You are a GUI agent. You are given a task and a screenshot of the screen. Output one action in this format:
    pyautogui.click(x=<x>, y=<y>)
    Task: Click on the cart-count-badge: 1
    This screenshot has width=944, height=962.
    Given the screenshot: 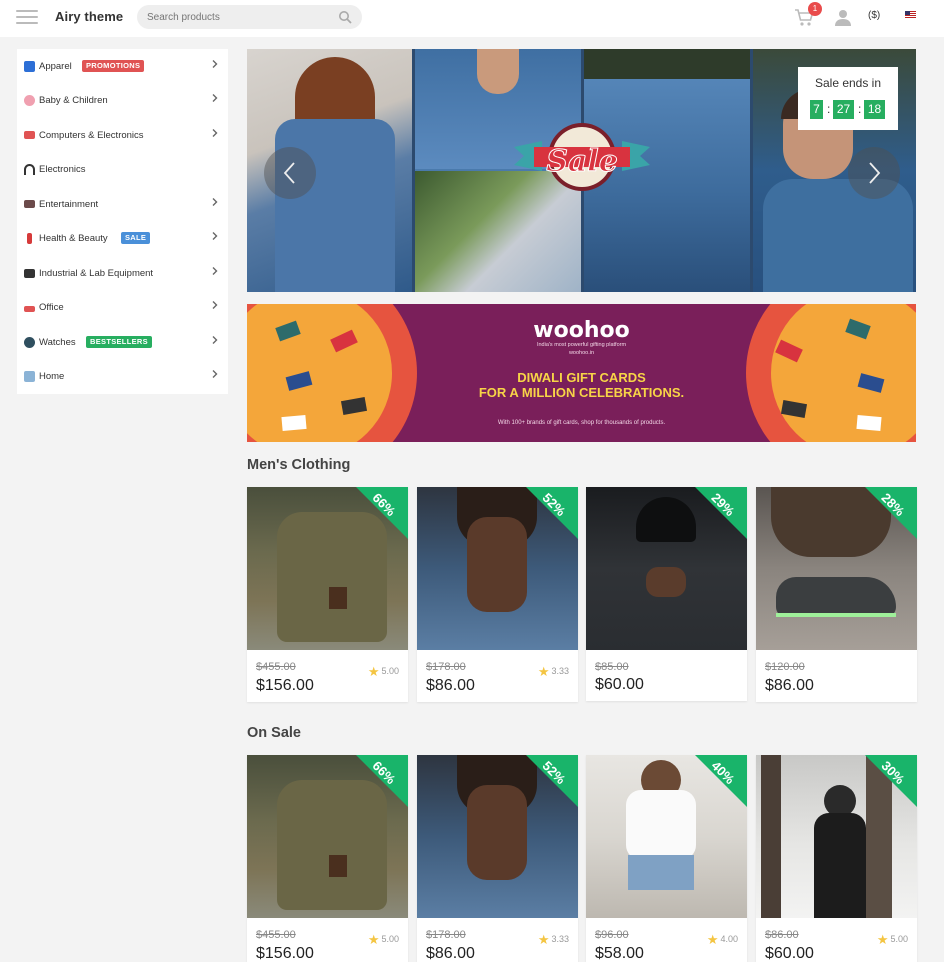 What is the action you would take?
    pyautogui.click(x=815, y=9)
    